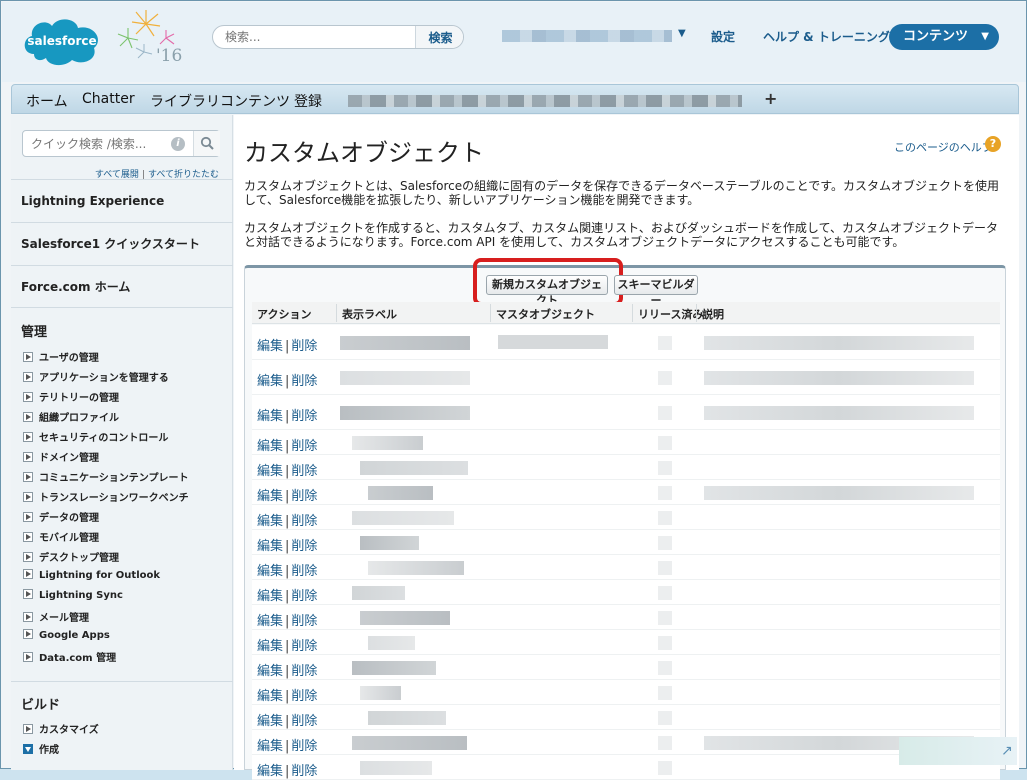  Describe the element at coordinates (108, 99) in the screenshot. I see `tab-chatter: Chatter` at that location.